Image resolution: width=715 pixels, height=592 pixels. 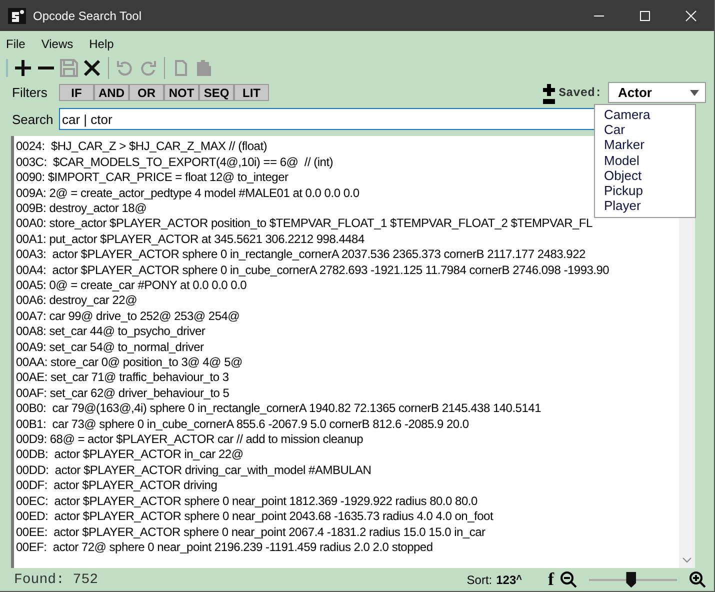 I want to click on filter-button: SEQ, so click(x=216, y=93).